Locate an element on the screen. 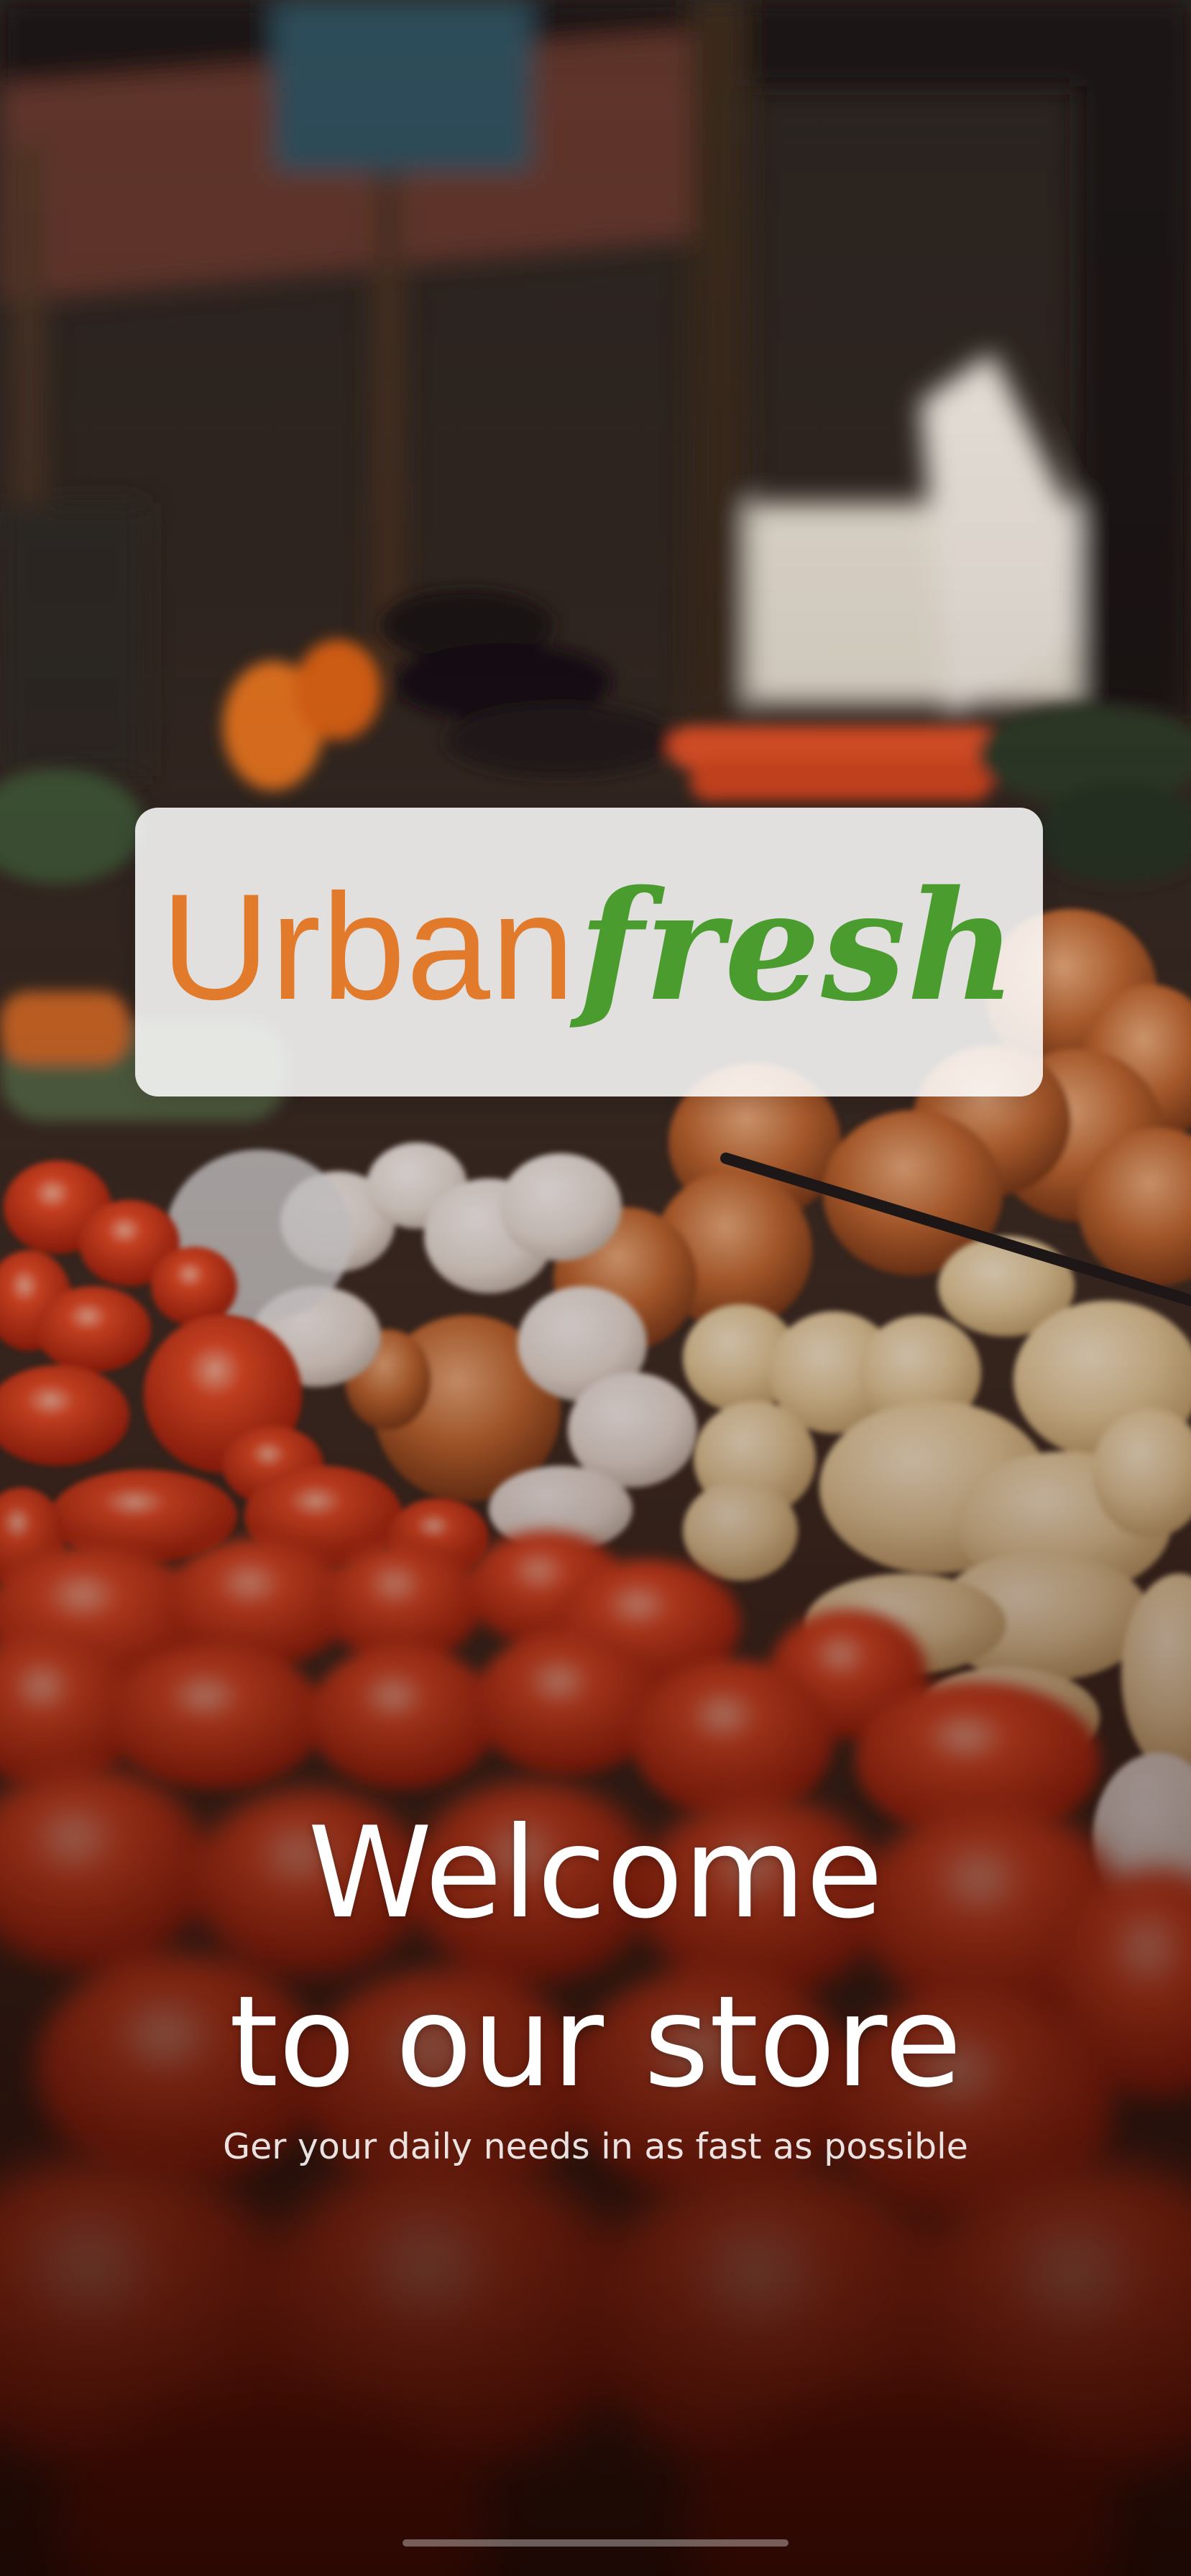 The height and width of the screenshot is (2576, 1191). logo-urban-text: Urban is located at coordinates (368, 947).